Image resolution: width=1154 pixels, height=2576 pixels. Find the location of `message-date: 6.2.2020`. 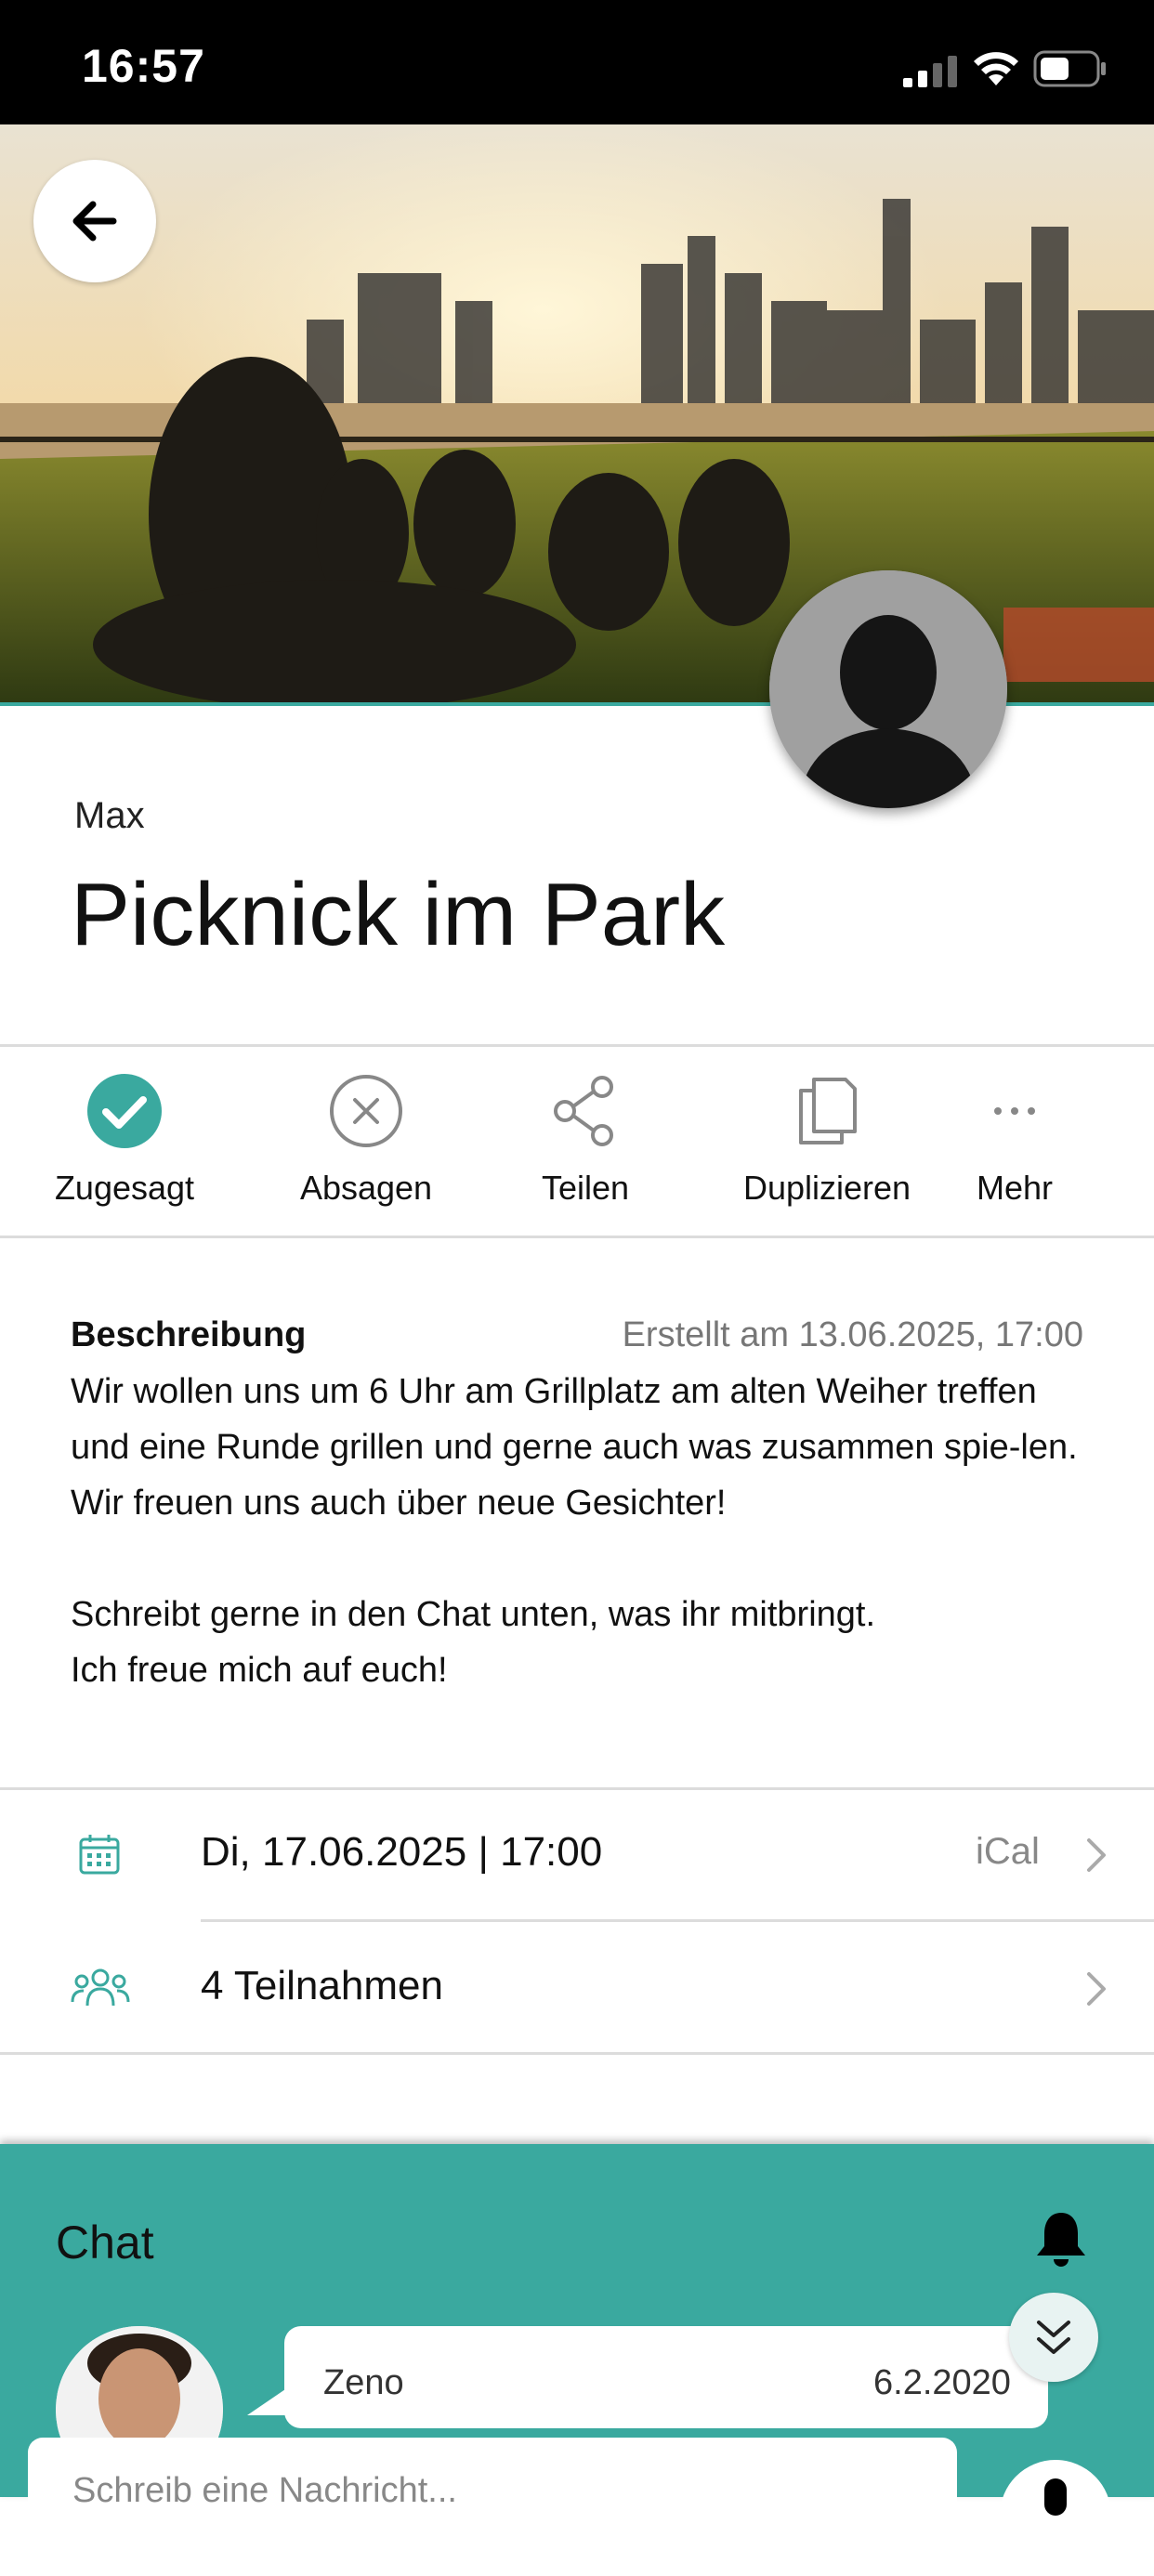

message-date: 6.2.2020 is located at coordinates (942, 2382).